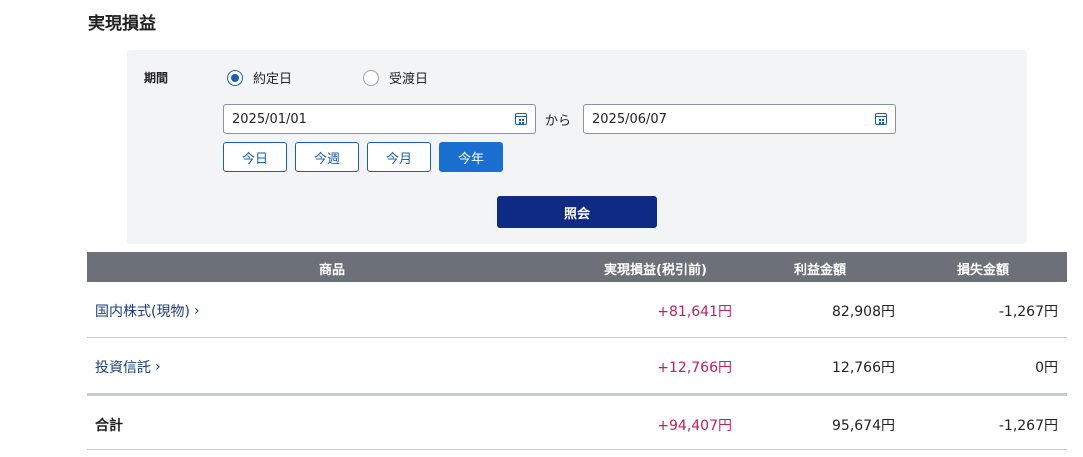  I want to click on inquiry-submit-button: 照会, so click(577, 212).